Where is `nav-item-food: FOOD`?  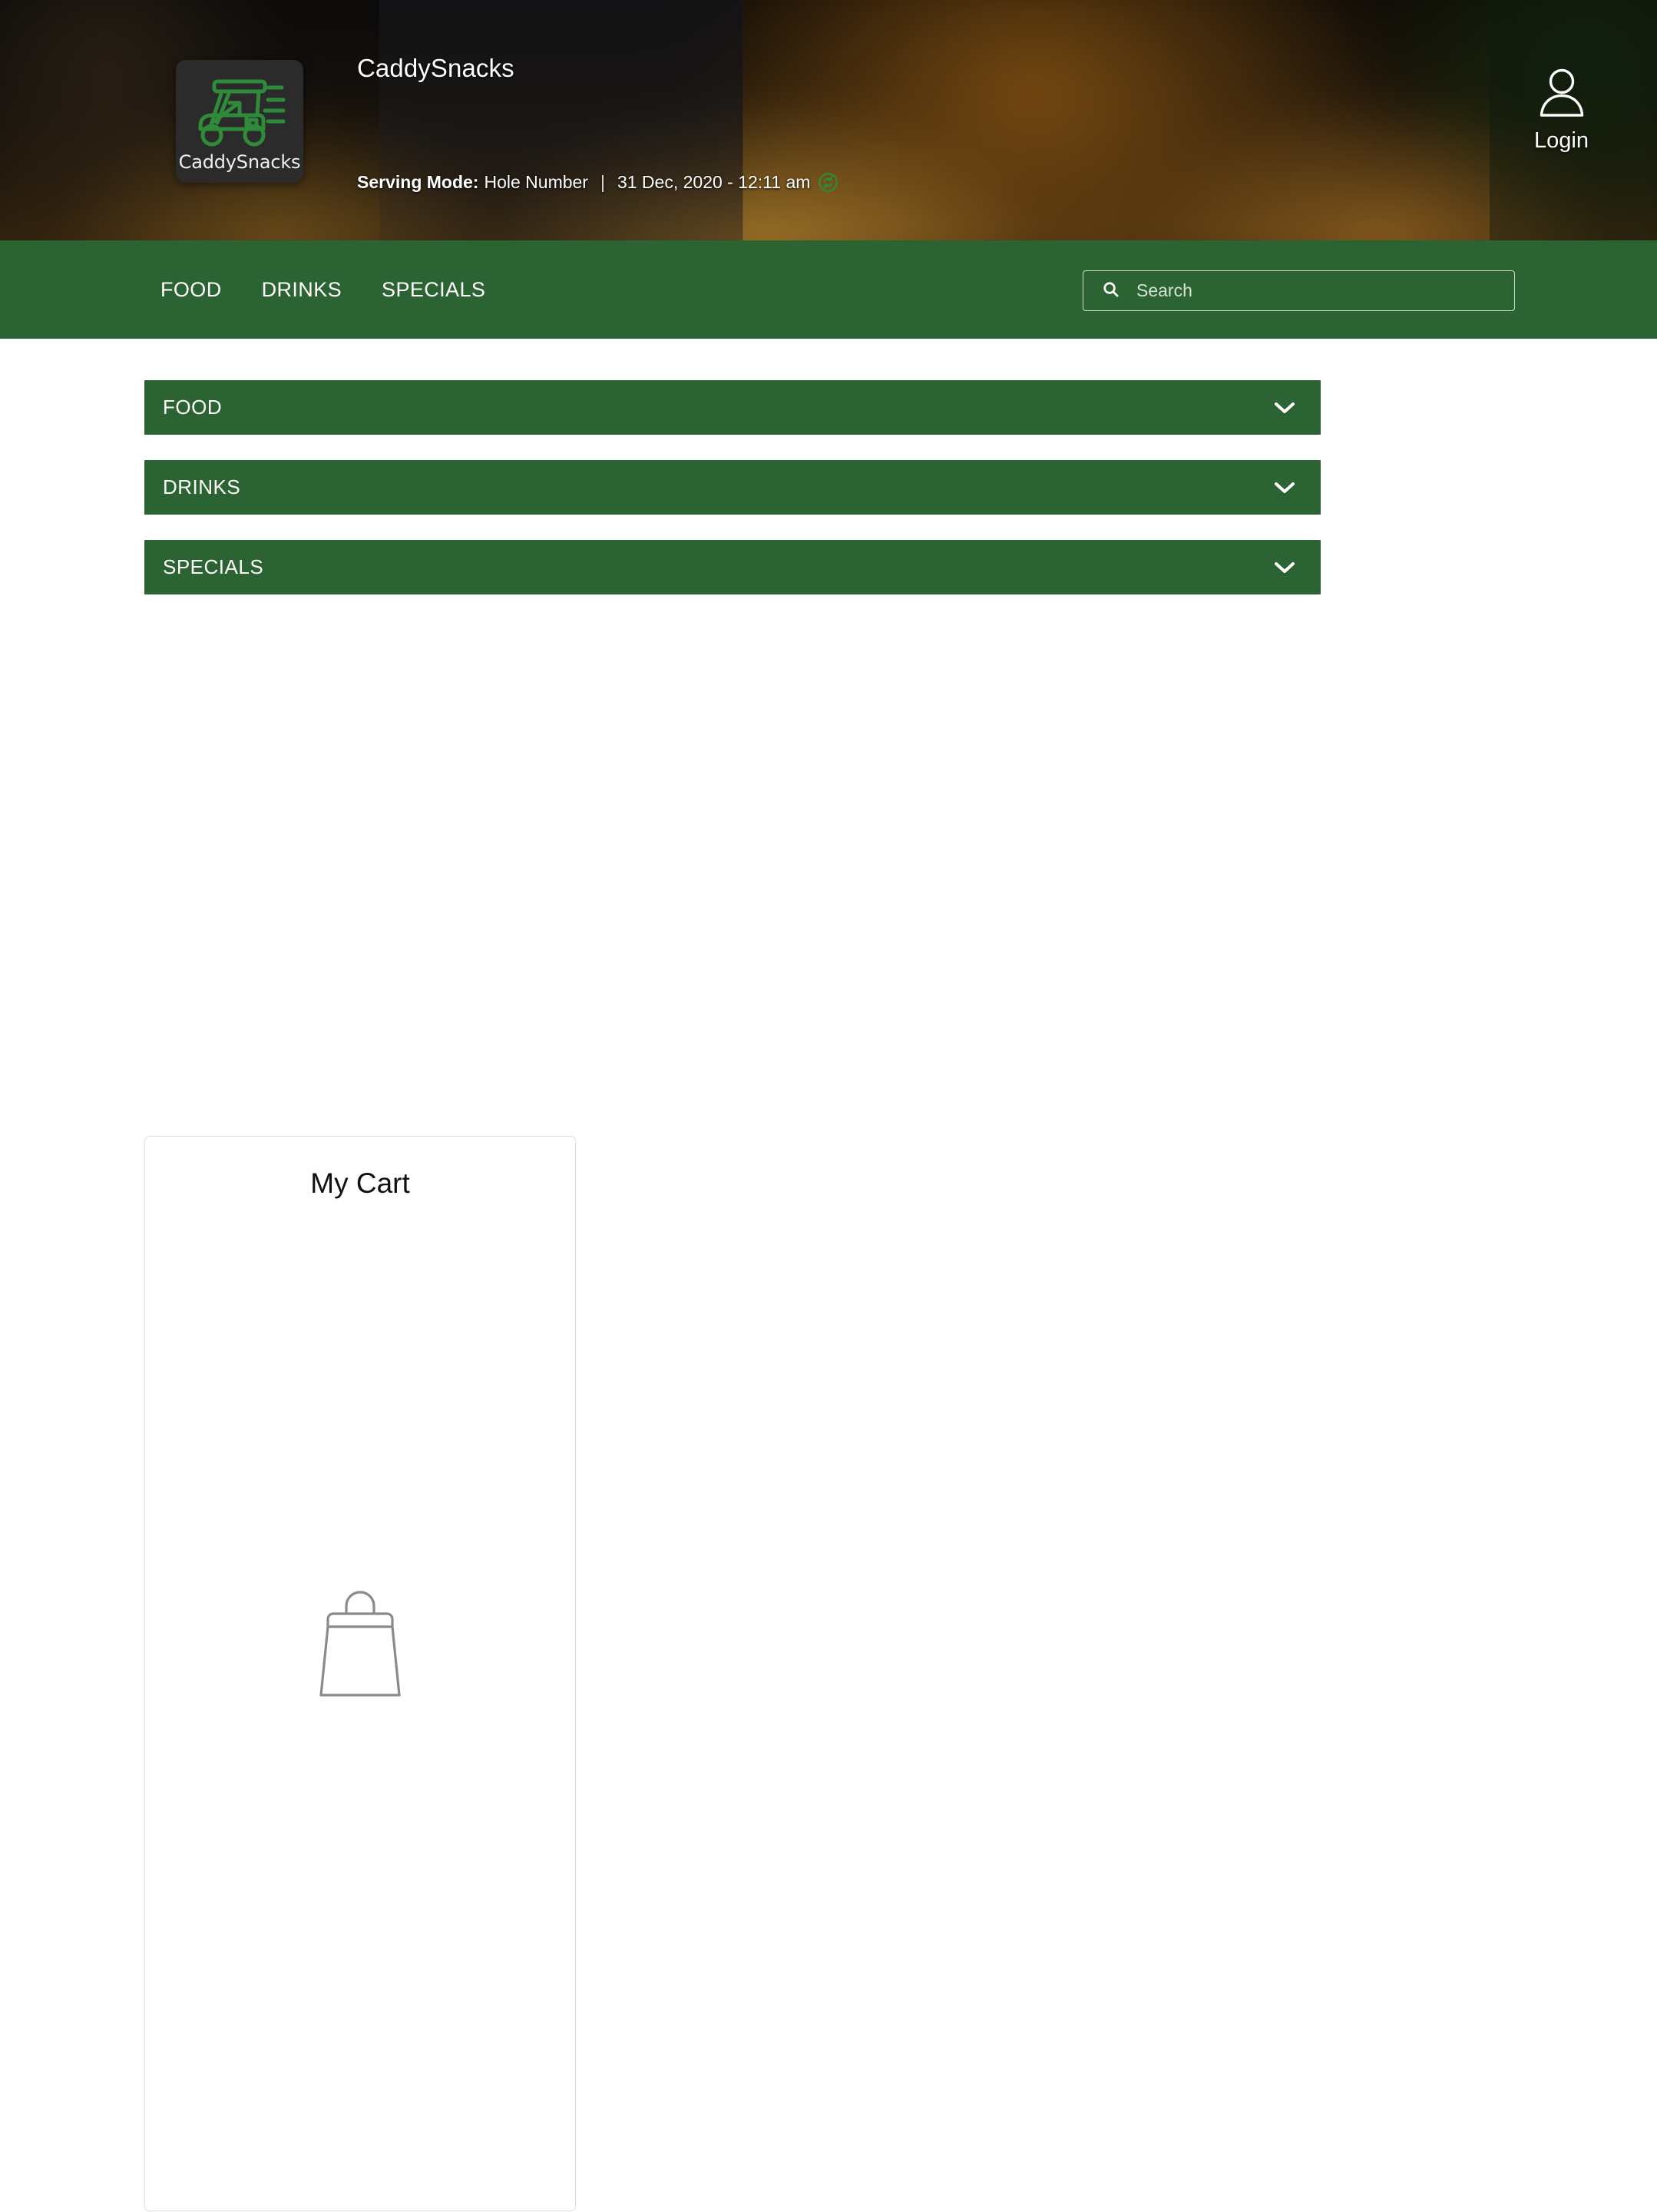
nav-item-food: FOOD is located at coordinates (191, 290).